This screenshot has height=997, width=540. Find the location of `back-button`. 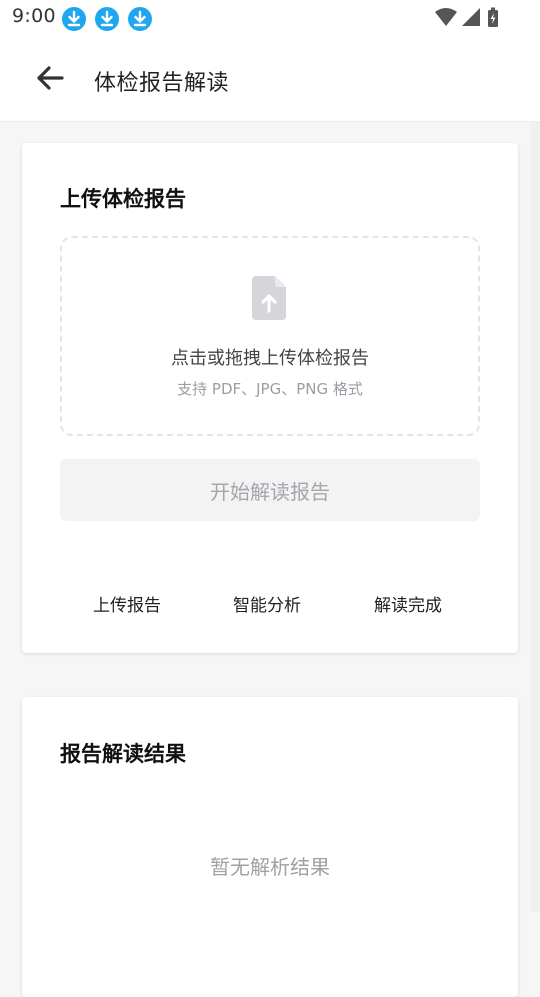

back-button is located at coordinates (50, 78).